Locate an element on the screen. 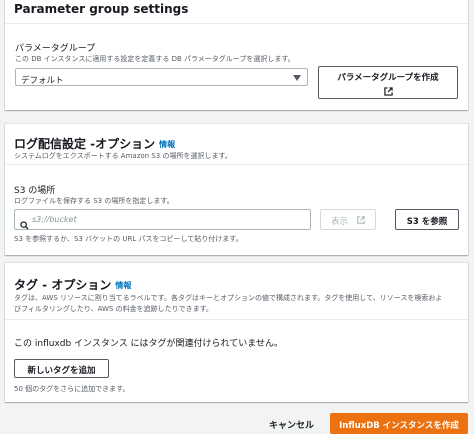 The width and height of the screenshot is (474, 434). caret-down-icon is located at coordinates (297, 78).